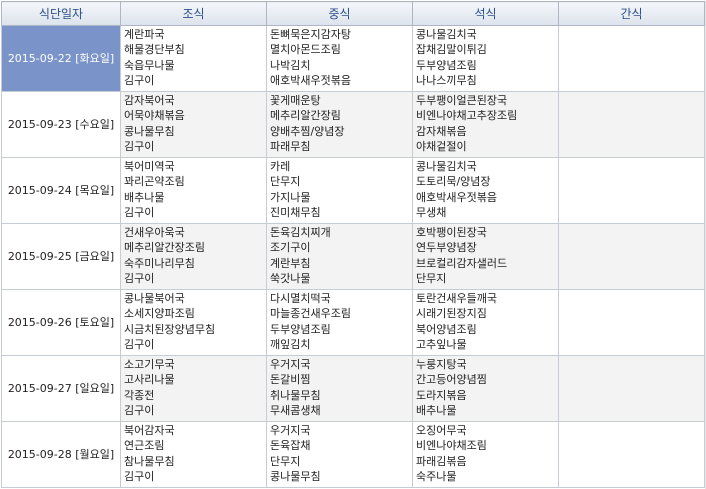 The image size is (706, 489). I want to click on column-header-date: 식단일자, so click(61, 13).